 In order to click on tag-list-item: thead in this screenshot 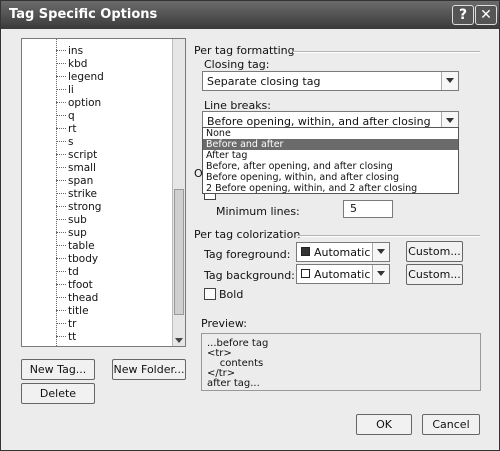, I will do `click(77, 297)`.